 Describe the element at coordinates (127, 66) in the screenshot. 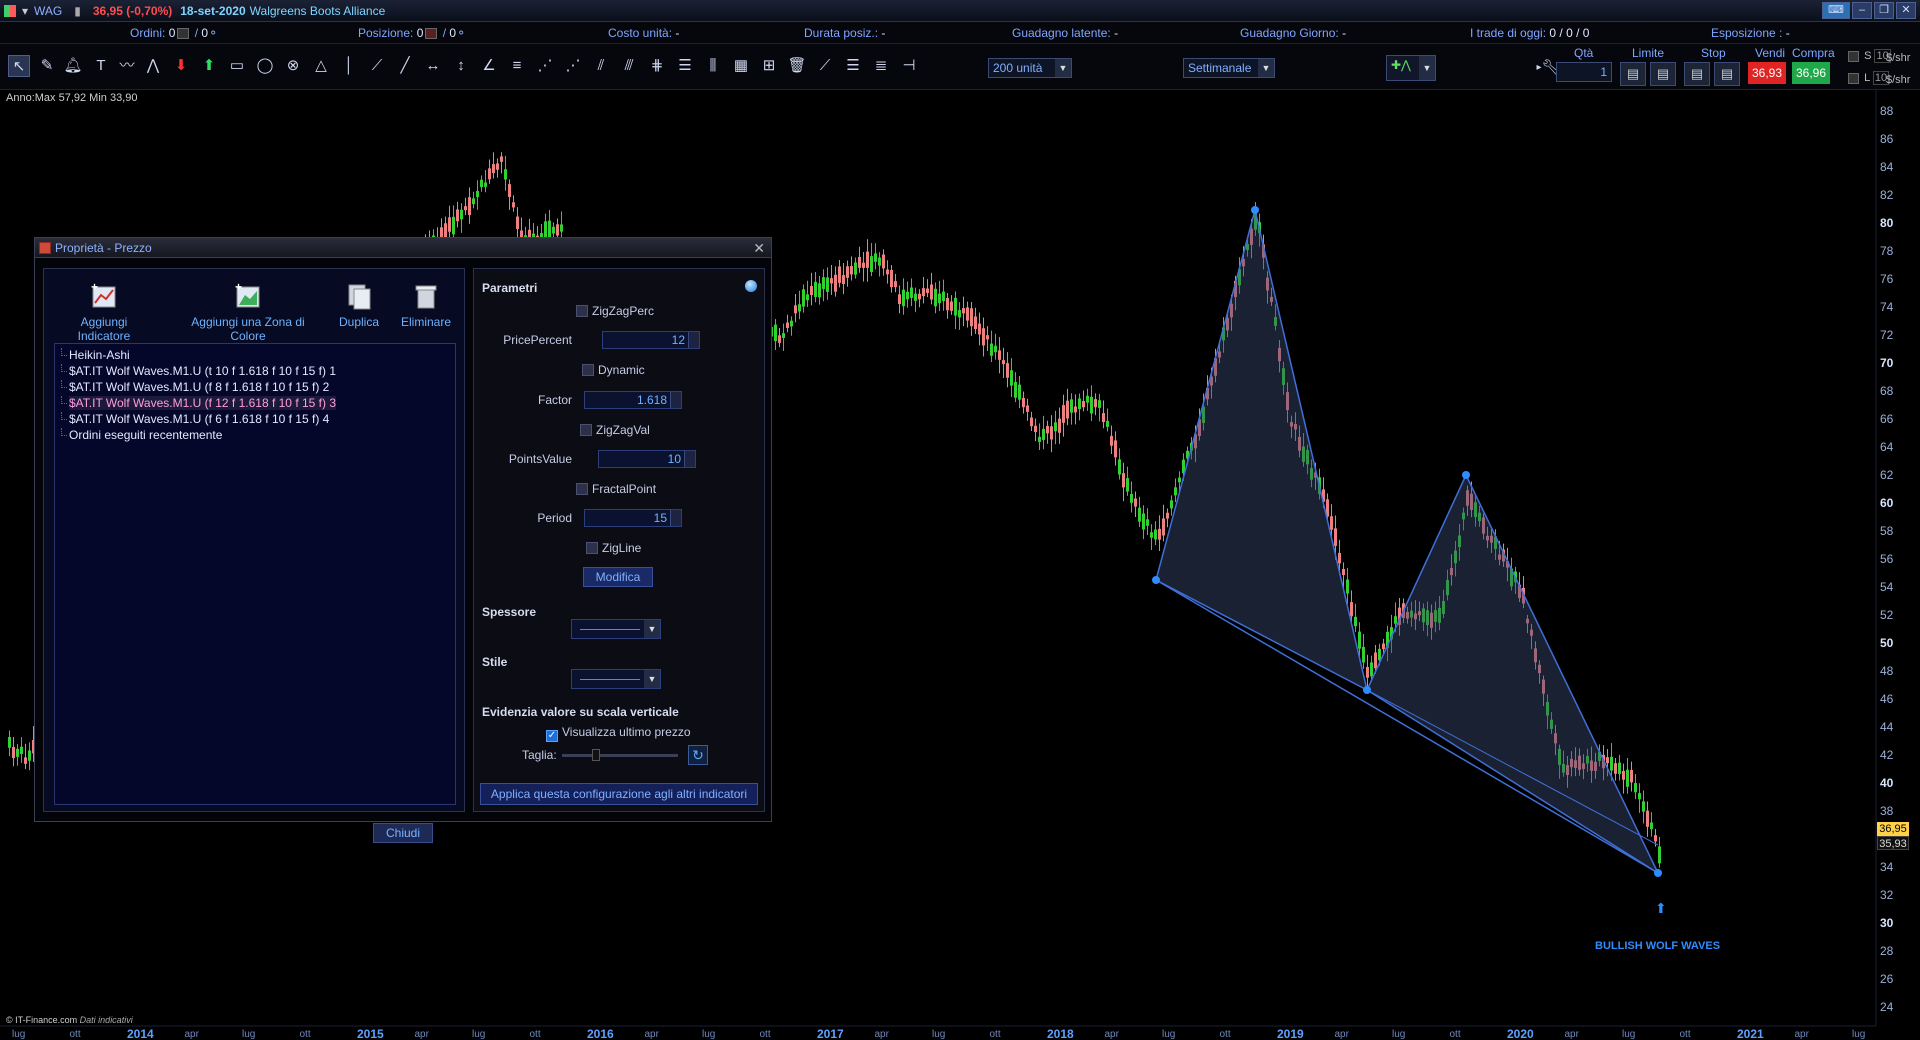

I see `line-chart-tool-icon: 〰` at that location.